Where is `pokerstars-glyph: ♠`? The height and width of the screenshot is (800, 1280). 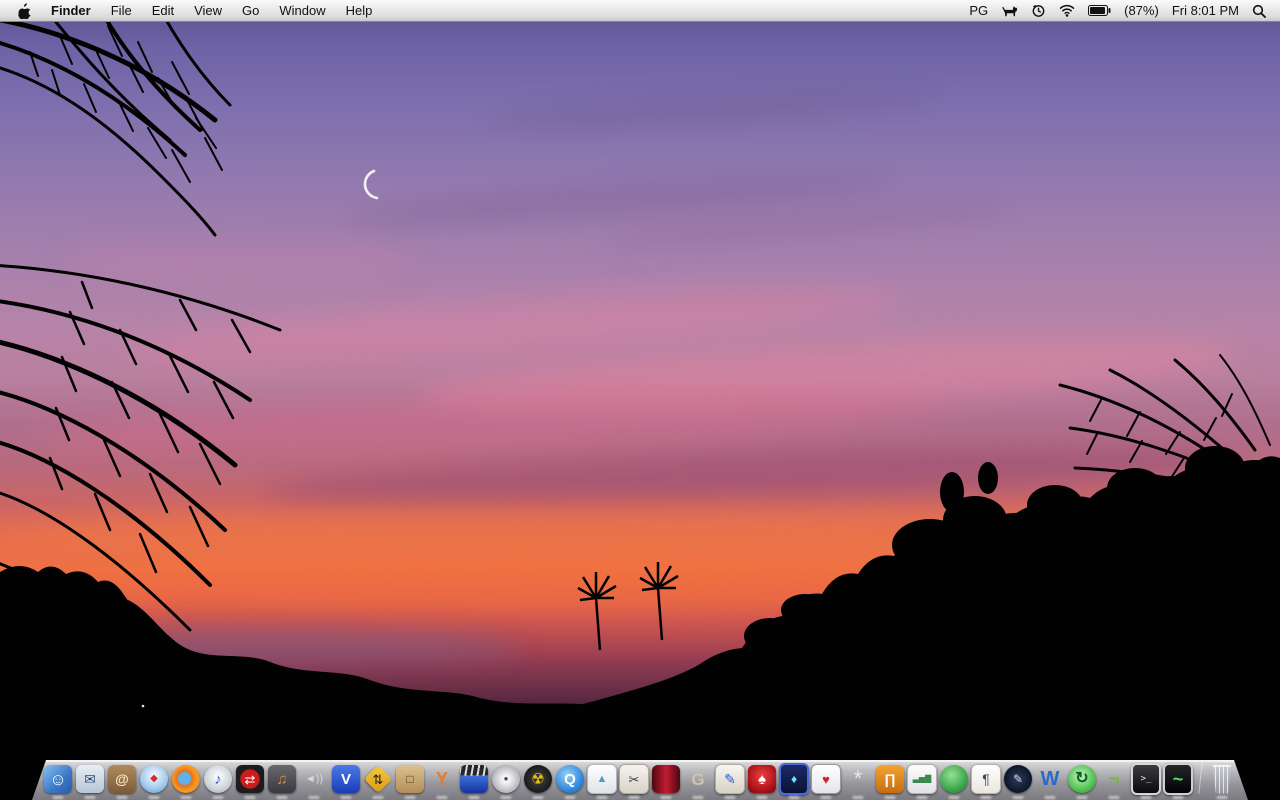
pokerstars-glyph: ♠ is located at coordinates (762, 779).